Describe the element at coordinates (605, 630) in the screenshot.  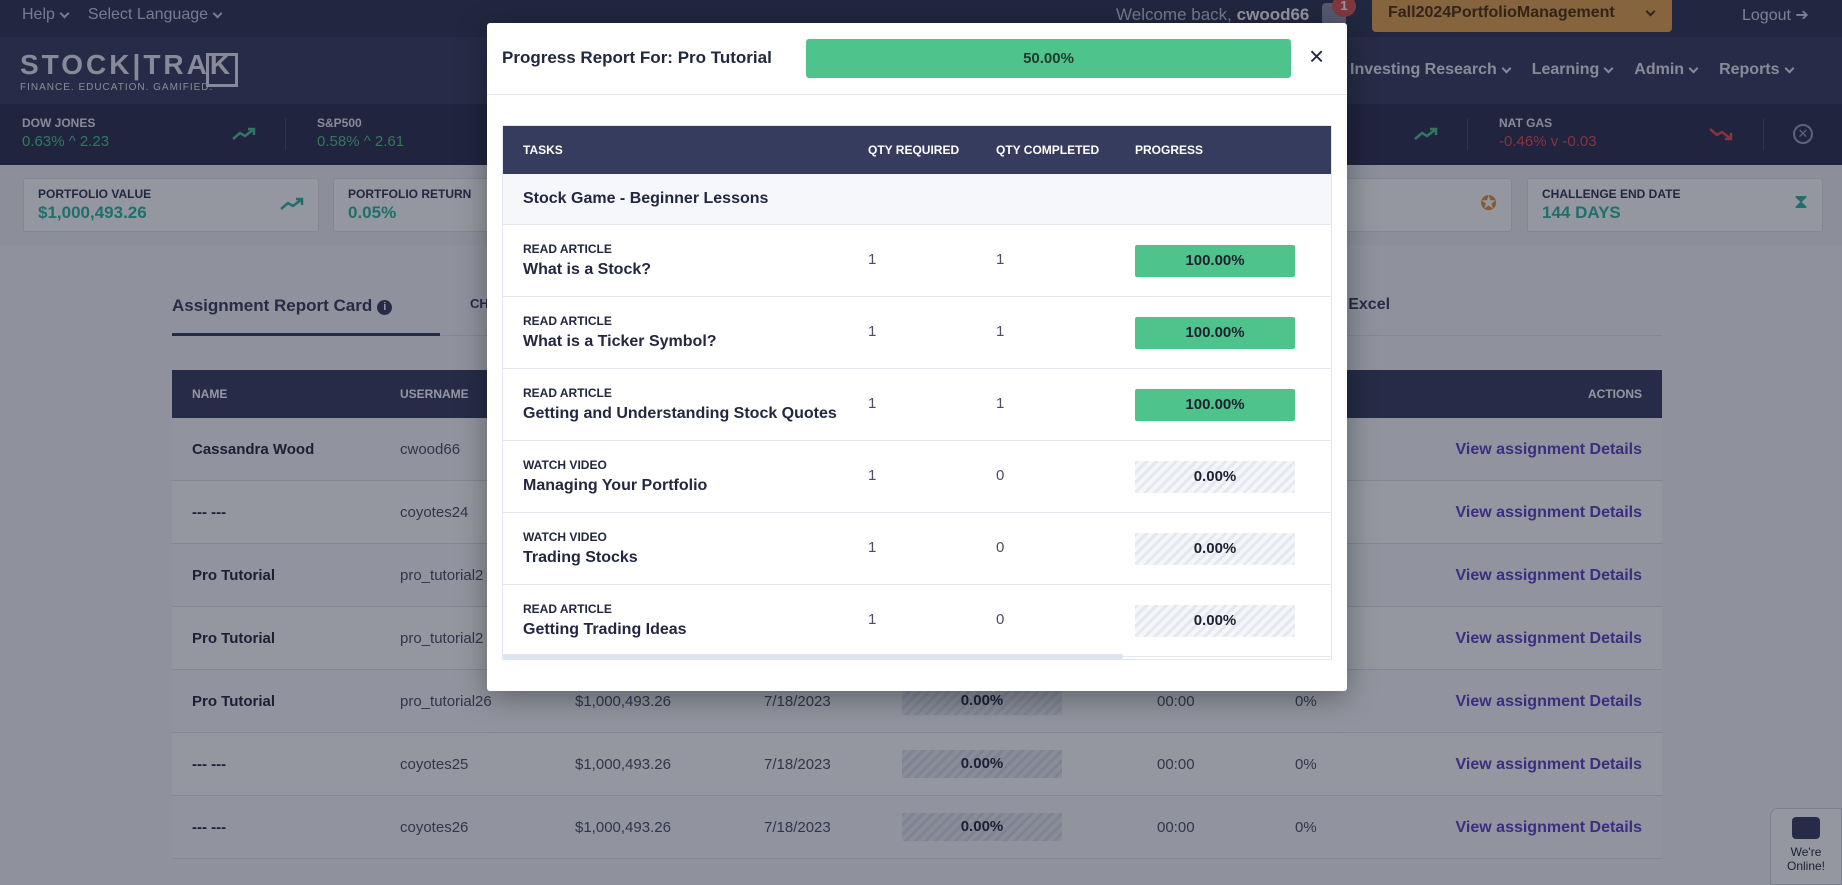
I see `task-name: Getting Trading Ideas` at that location.